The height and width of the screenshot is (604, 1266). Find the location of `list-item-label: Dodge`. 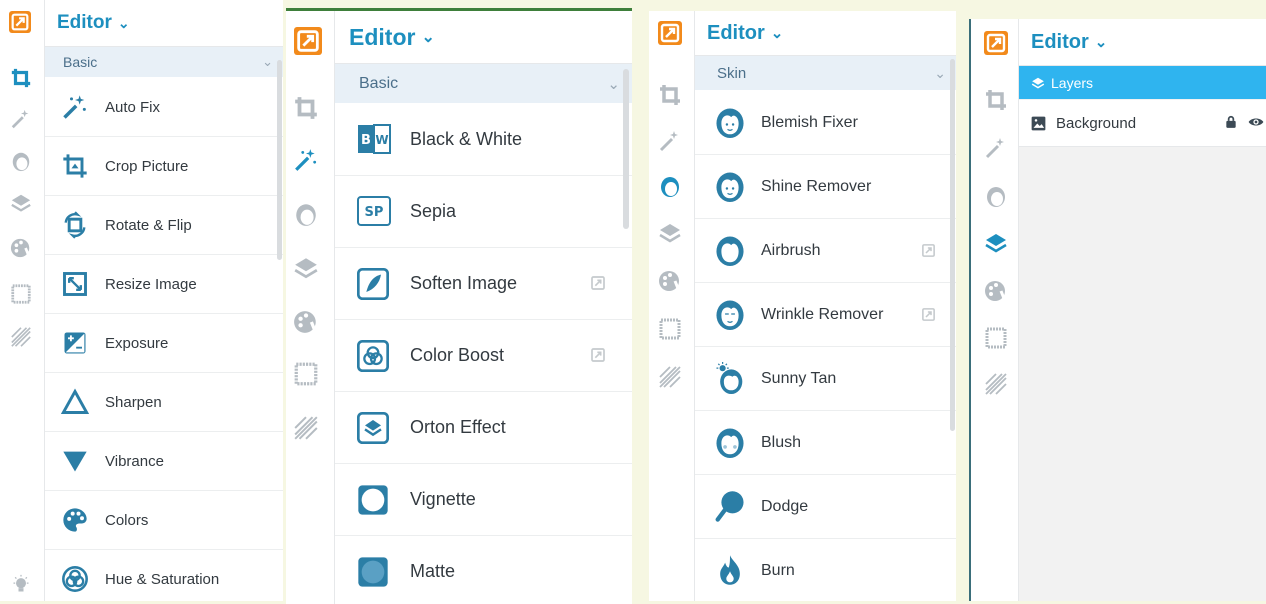

list-item-label: Dodge is located at coordinates (785, 506).